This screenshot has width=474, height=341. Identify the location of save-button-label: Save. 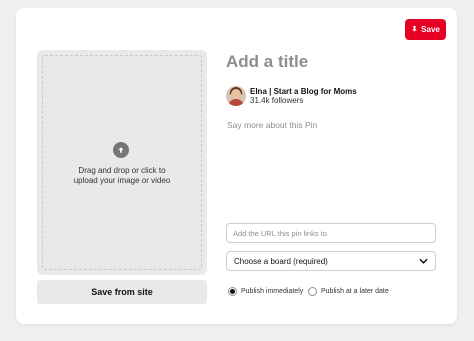
(430, 29).